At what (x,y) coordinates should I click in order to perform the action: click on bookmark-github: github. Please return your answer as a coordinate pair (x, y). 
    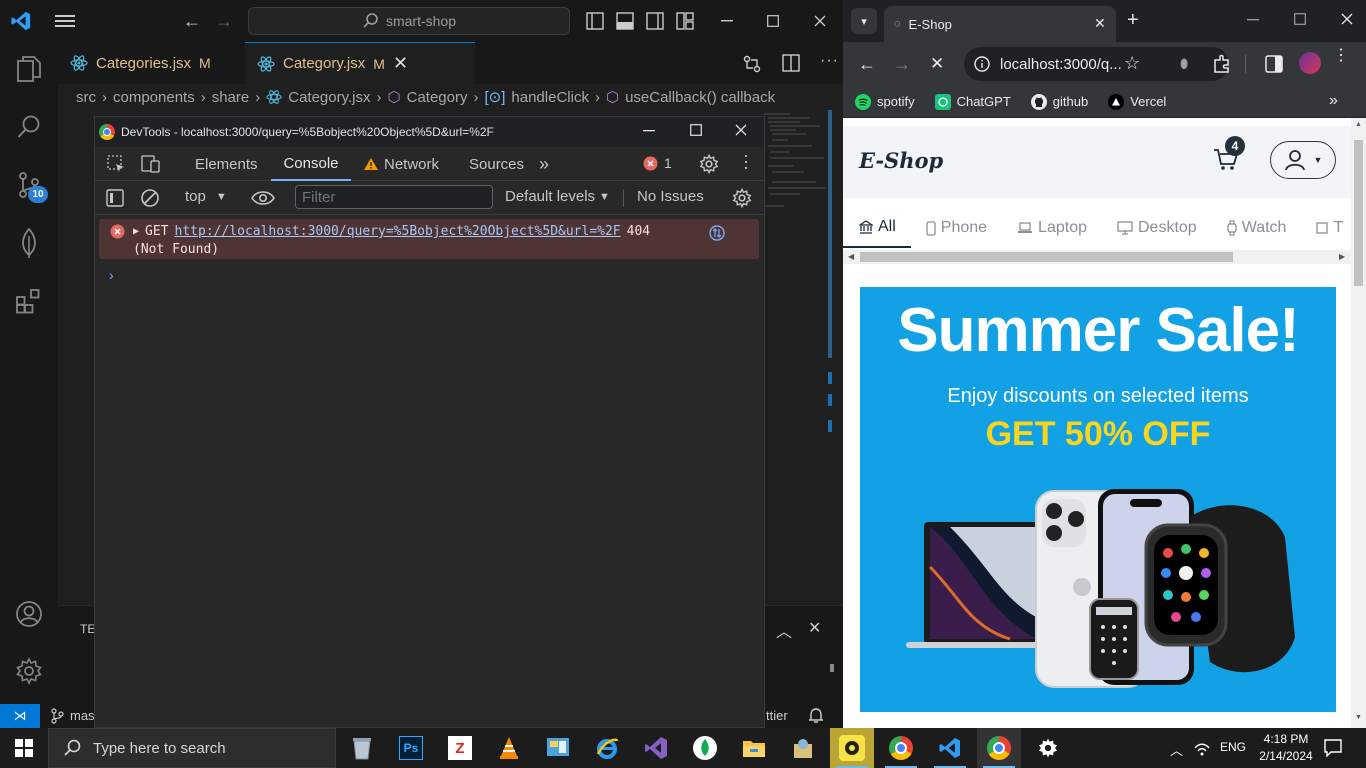
    Looking at the image, I should click on (1059, 101).